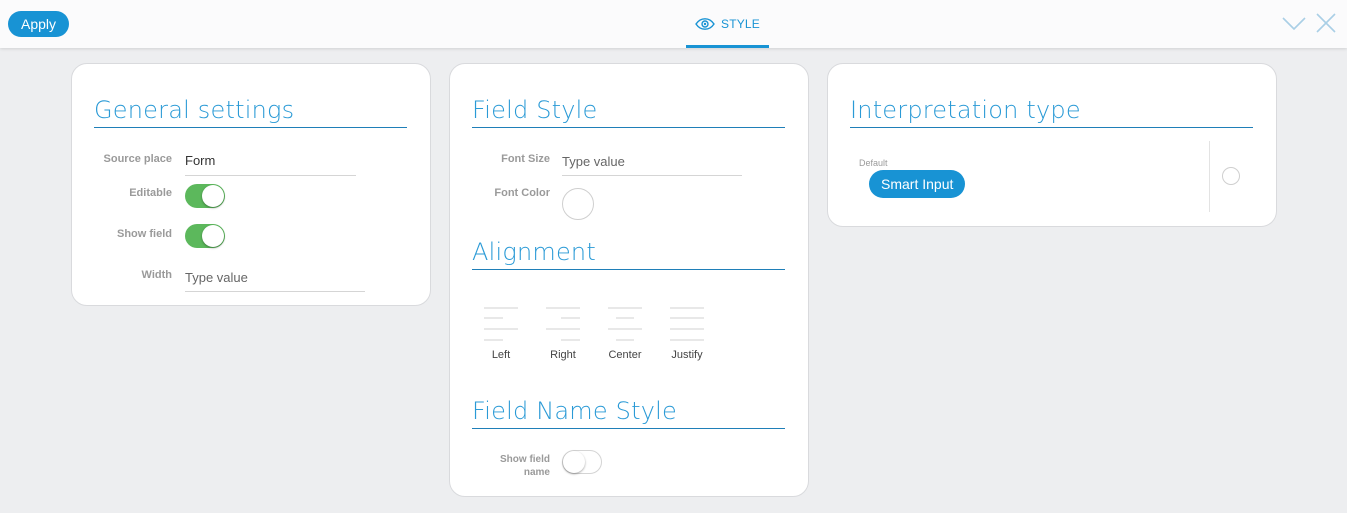 The width and height of the screenshot is (1347, 513). I want to click on align-left-label: Left, so click(501, 355).